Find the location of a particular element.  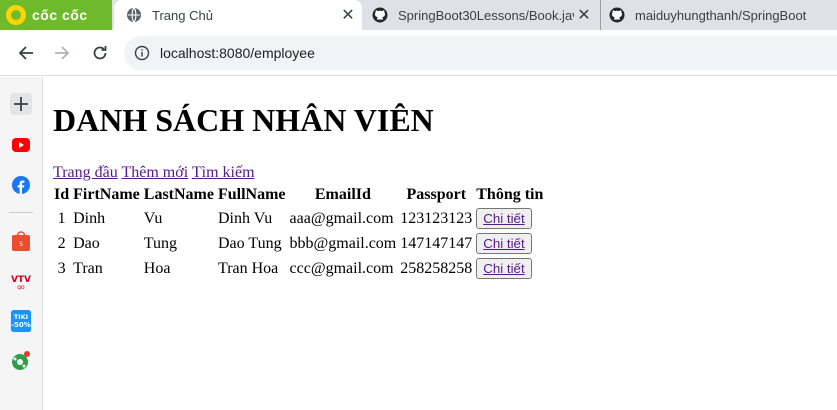

add-icon is located at coordinates (21, 104).